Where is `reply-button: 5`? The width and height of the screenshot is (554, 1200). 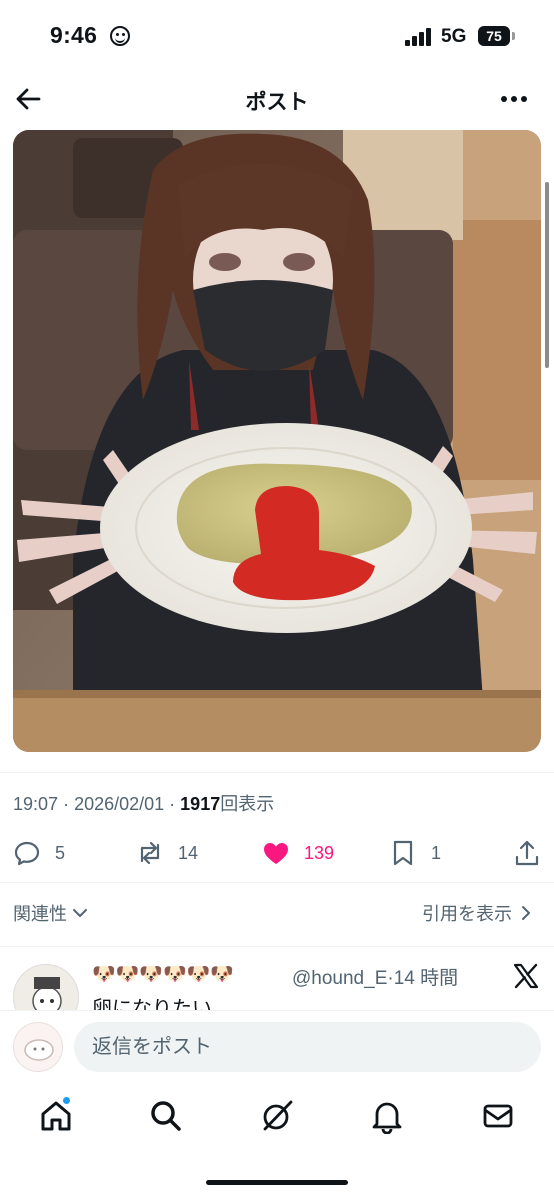
reply-button: 5 is located at coordinates (39, 853).